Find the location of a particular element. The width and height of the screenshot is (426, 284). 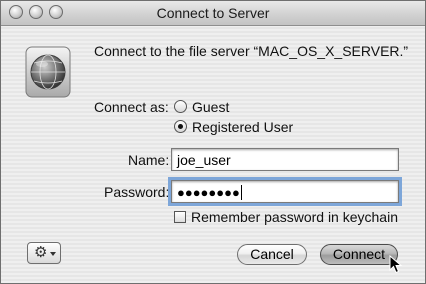

title-bar: Connect to Server is located at coordinates (213, 13).